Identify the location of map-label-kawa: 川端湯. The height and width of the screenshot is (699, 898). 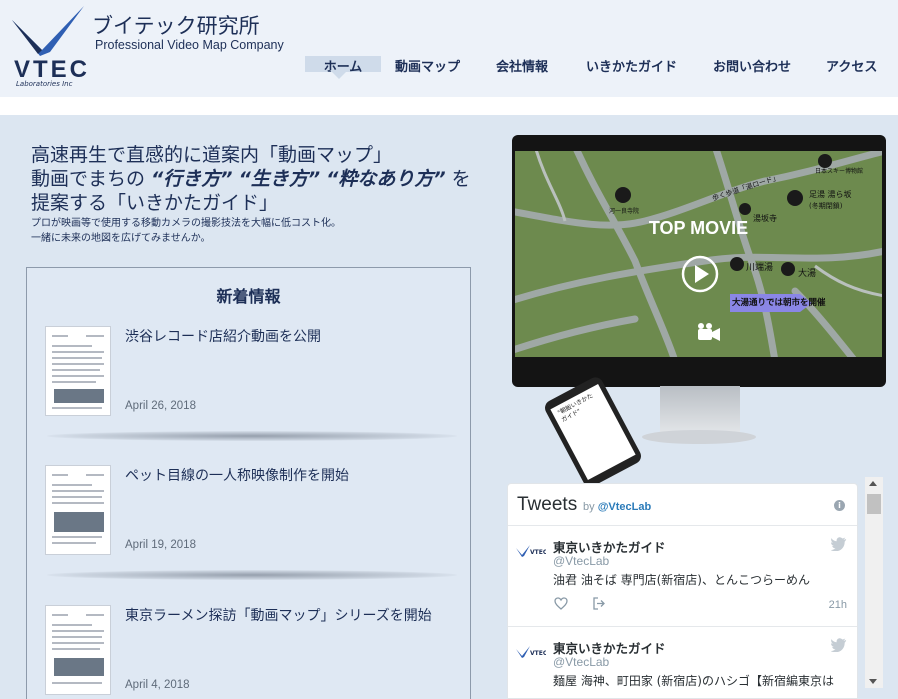
(760, 268).